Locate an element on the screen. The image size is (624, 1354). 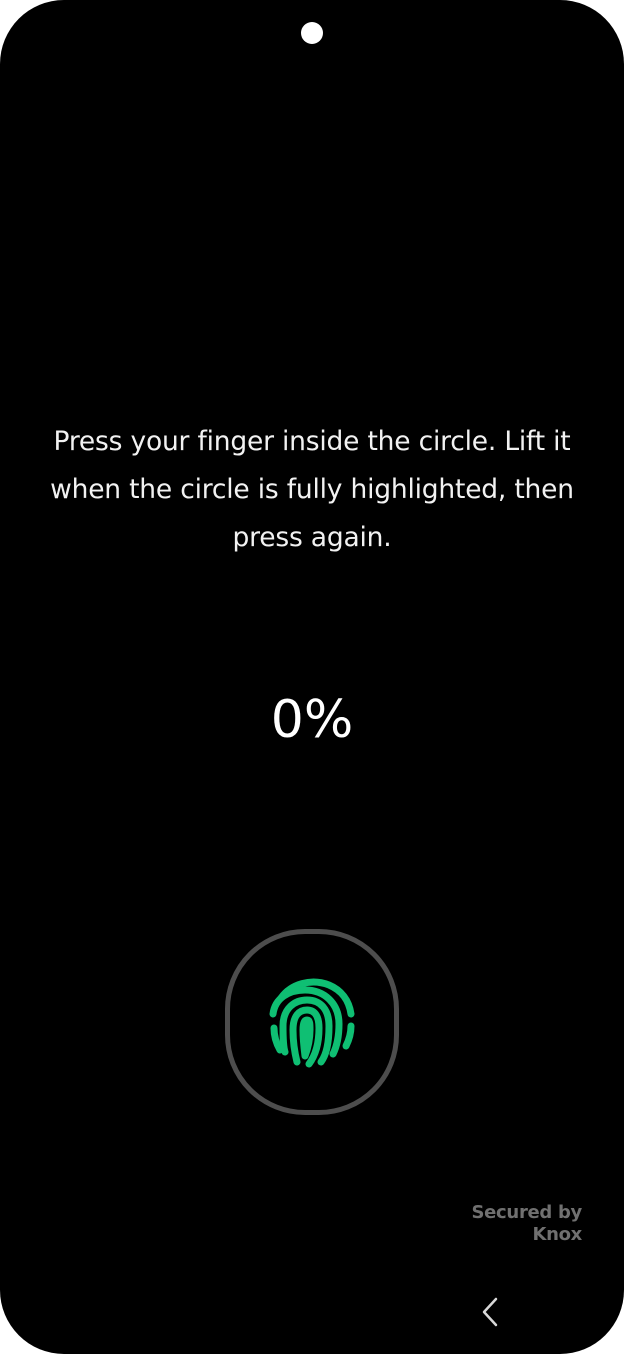
chevron-left-icon is located at coordinates (490, 1312).